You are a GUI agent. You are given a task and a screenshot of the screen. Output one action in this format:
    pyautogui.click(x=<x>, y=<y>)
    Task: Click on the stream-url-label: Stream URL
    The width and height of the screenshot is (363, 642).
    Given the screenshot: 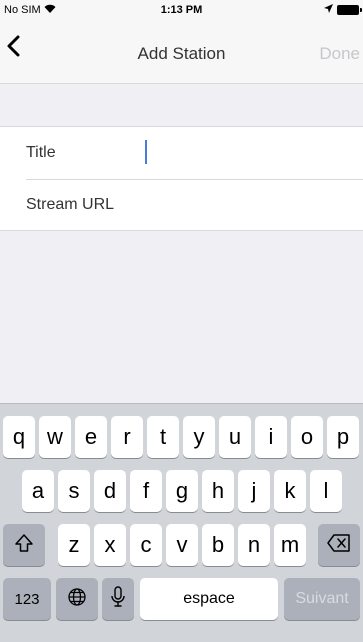 What is the action you would take?
    pyautogui.click(x=70, y=204)
    